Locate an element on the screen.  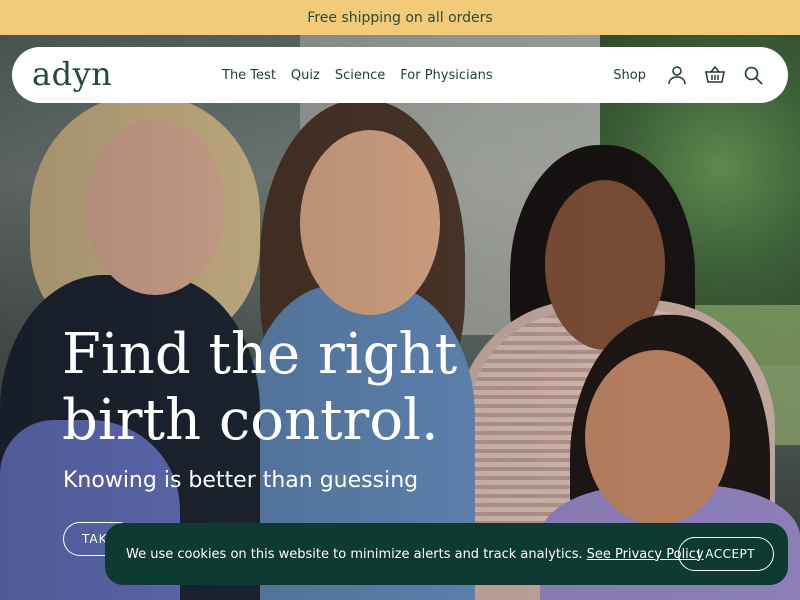
promo-bar: Free shipping on all orders is located at coordinates (400, 17).